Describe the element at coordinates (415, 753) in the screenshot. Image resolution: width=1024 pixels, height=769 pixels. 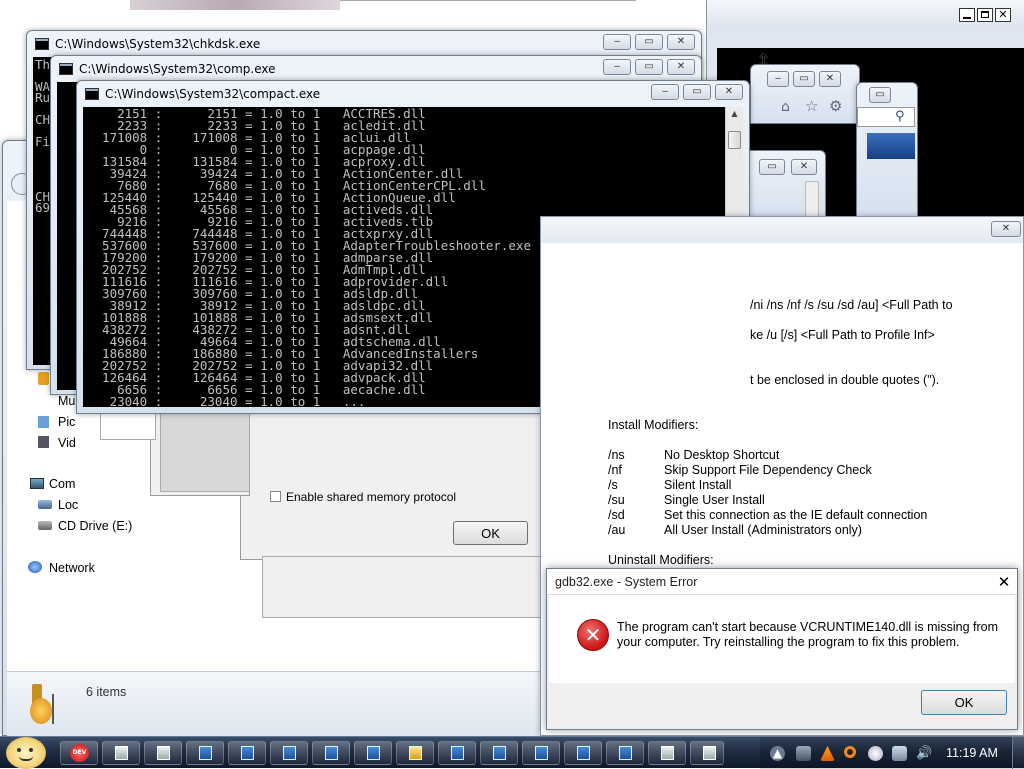
I see `taskbar-explorer-button` at that location.